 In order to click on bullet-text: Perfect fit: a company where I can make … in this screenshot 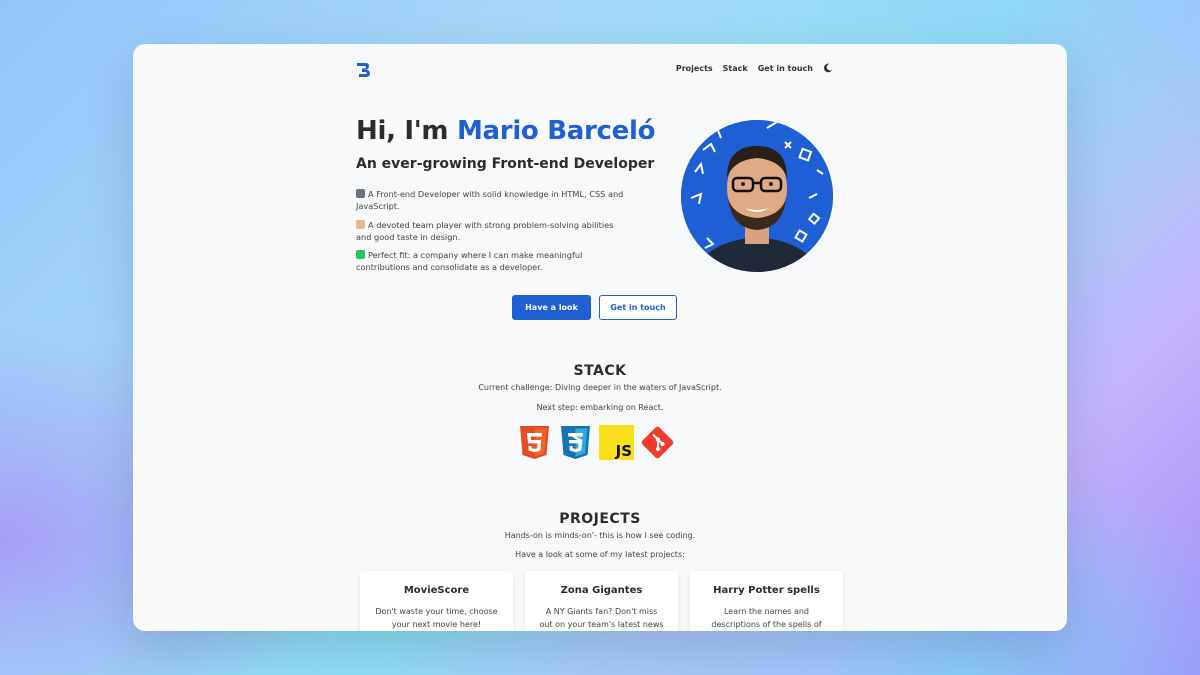, I will do `click(469, 261)`.